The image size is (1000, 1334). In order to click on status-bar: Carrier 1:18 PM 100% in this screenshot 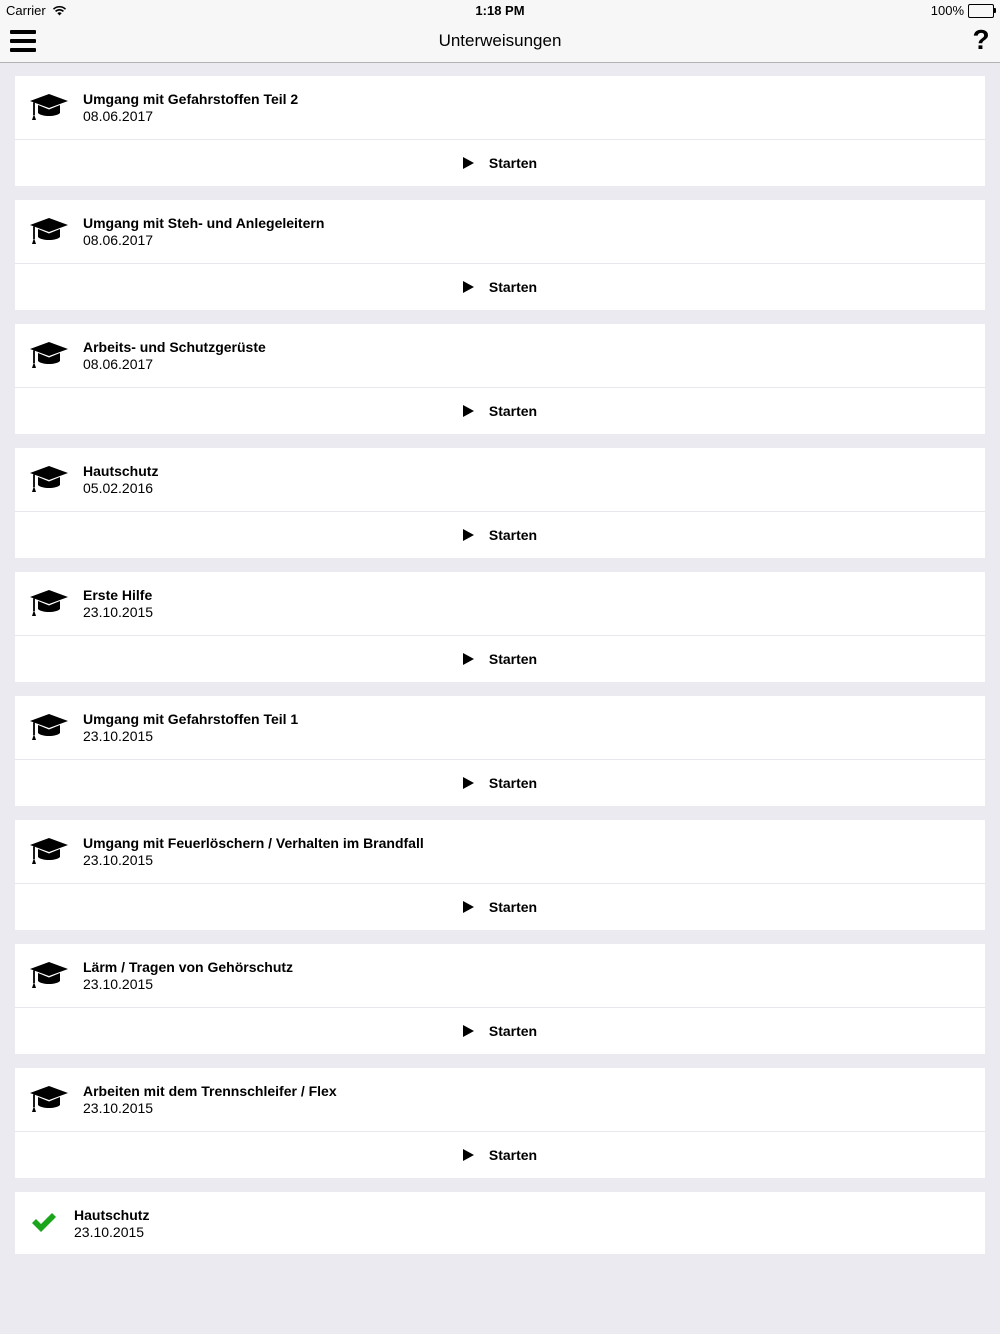, I will do `click(500, 10)`.